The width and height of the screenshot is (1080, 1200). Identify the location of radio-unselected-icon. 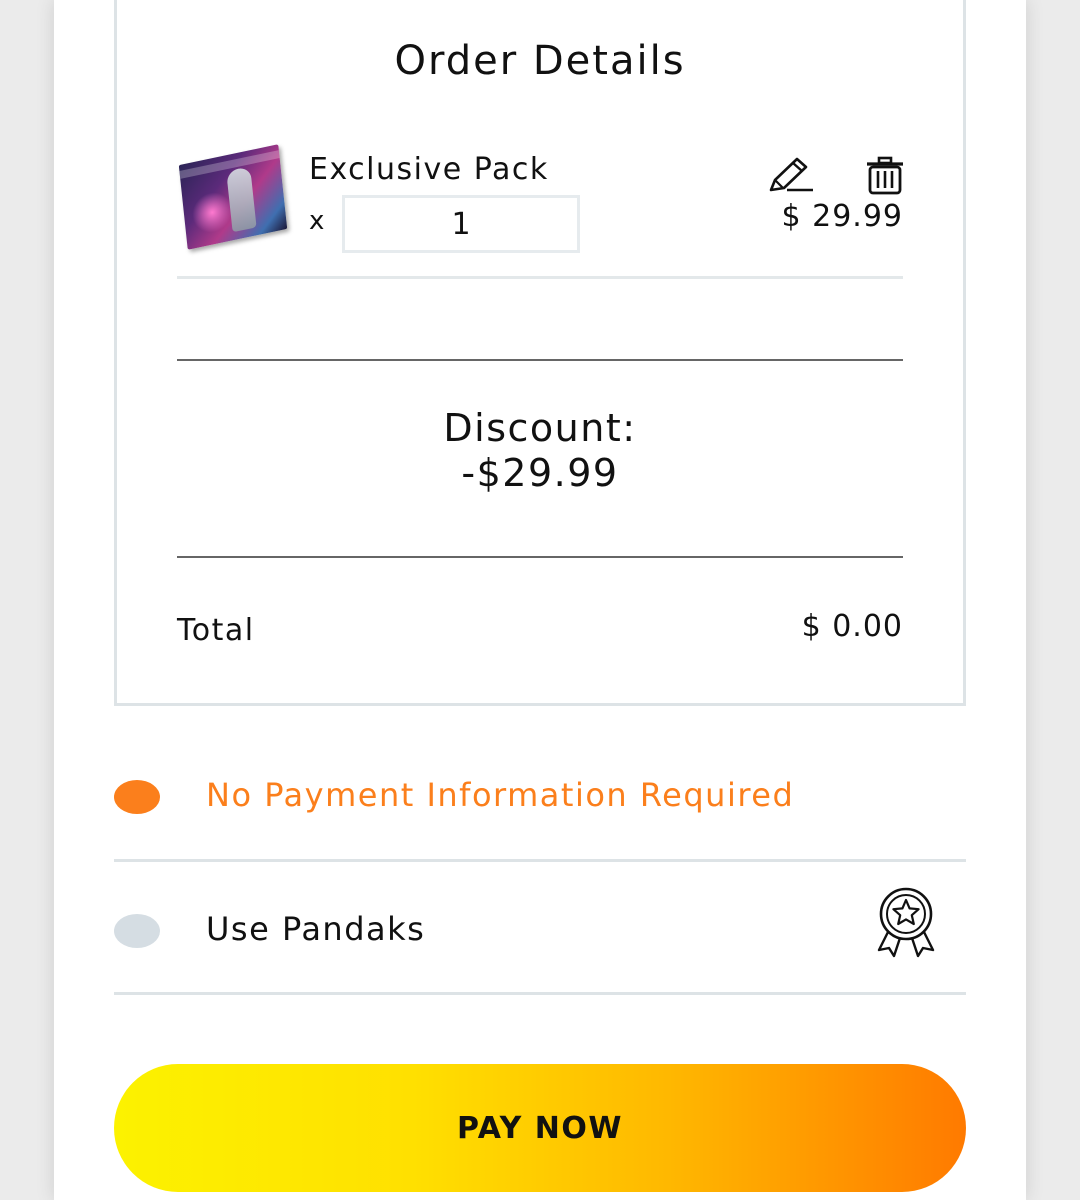
(137, 931).